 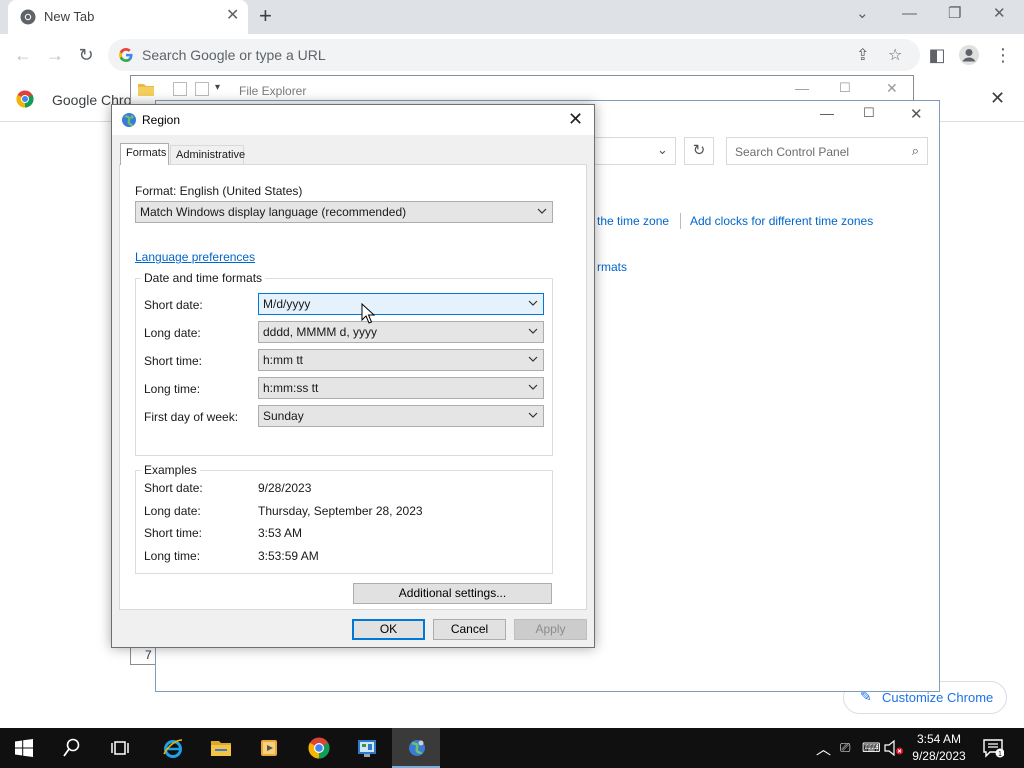 I want to click on network-icon: ⌨, so click(x=871, y=748).